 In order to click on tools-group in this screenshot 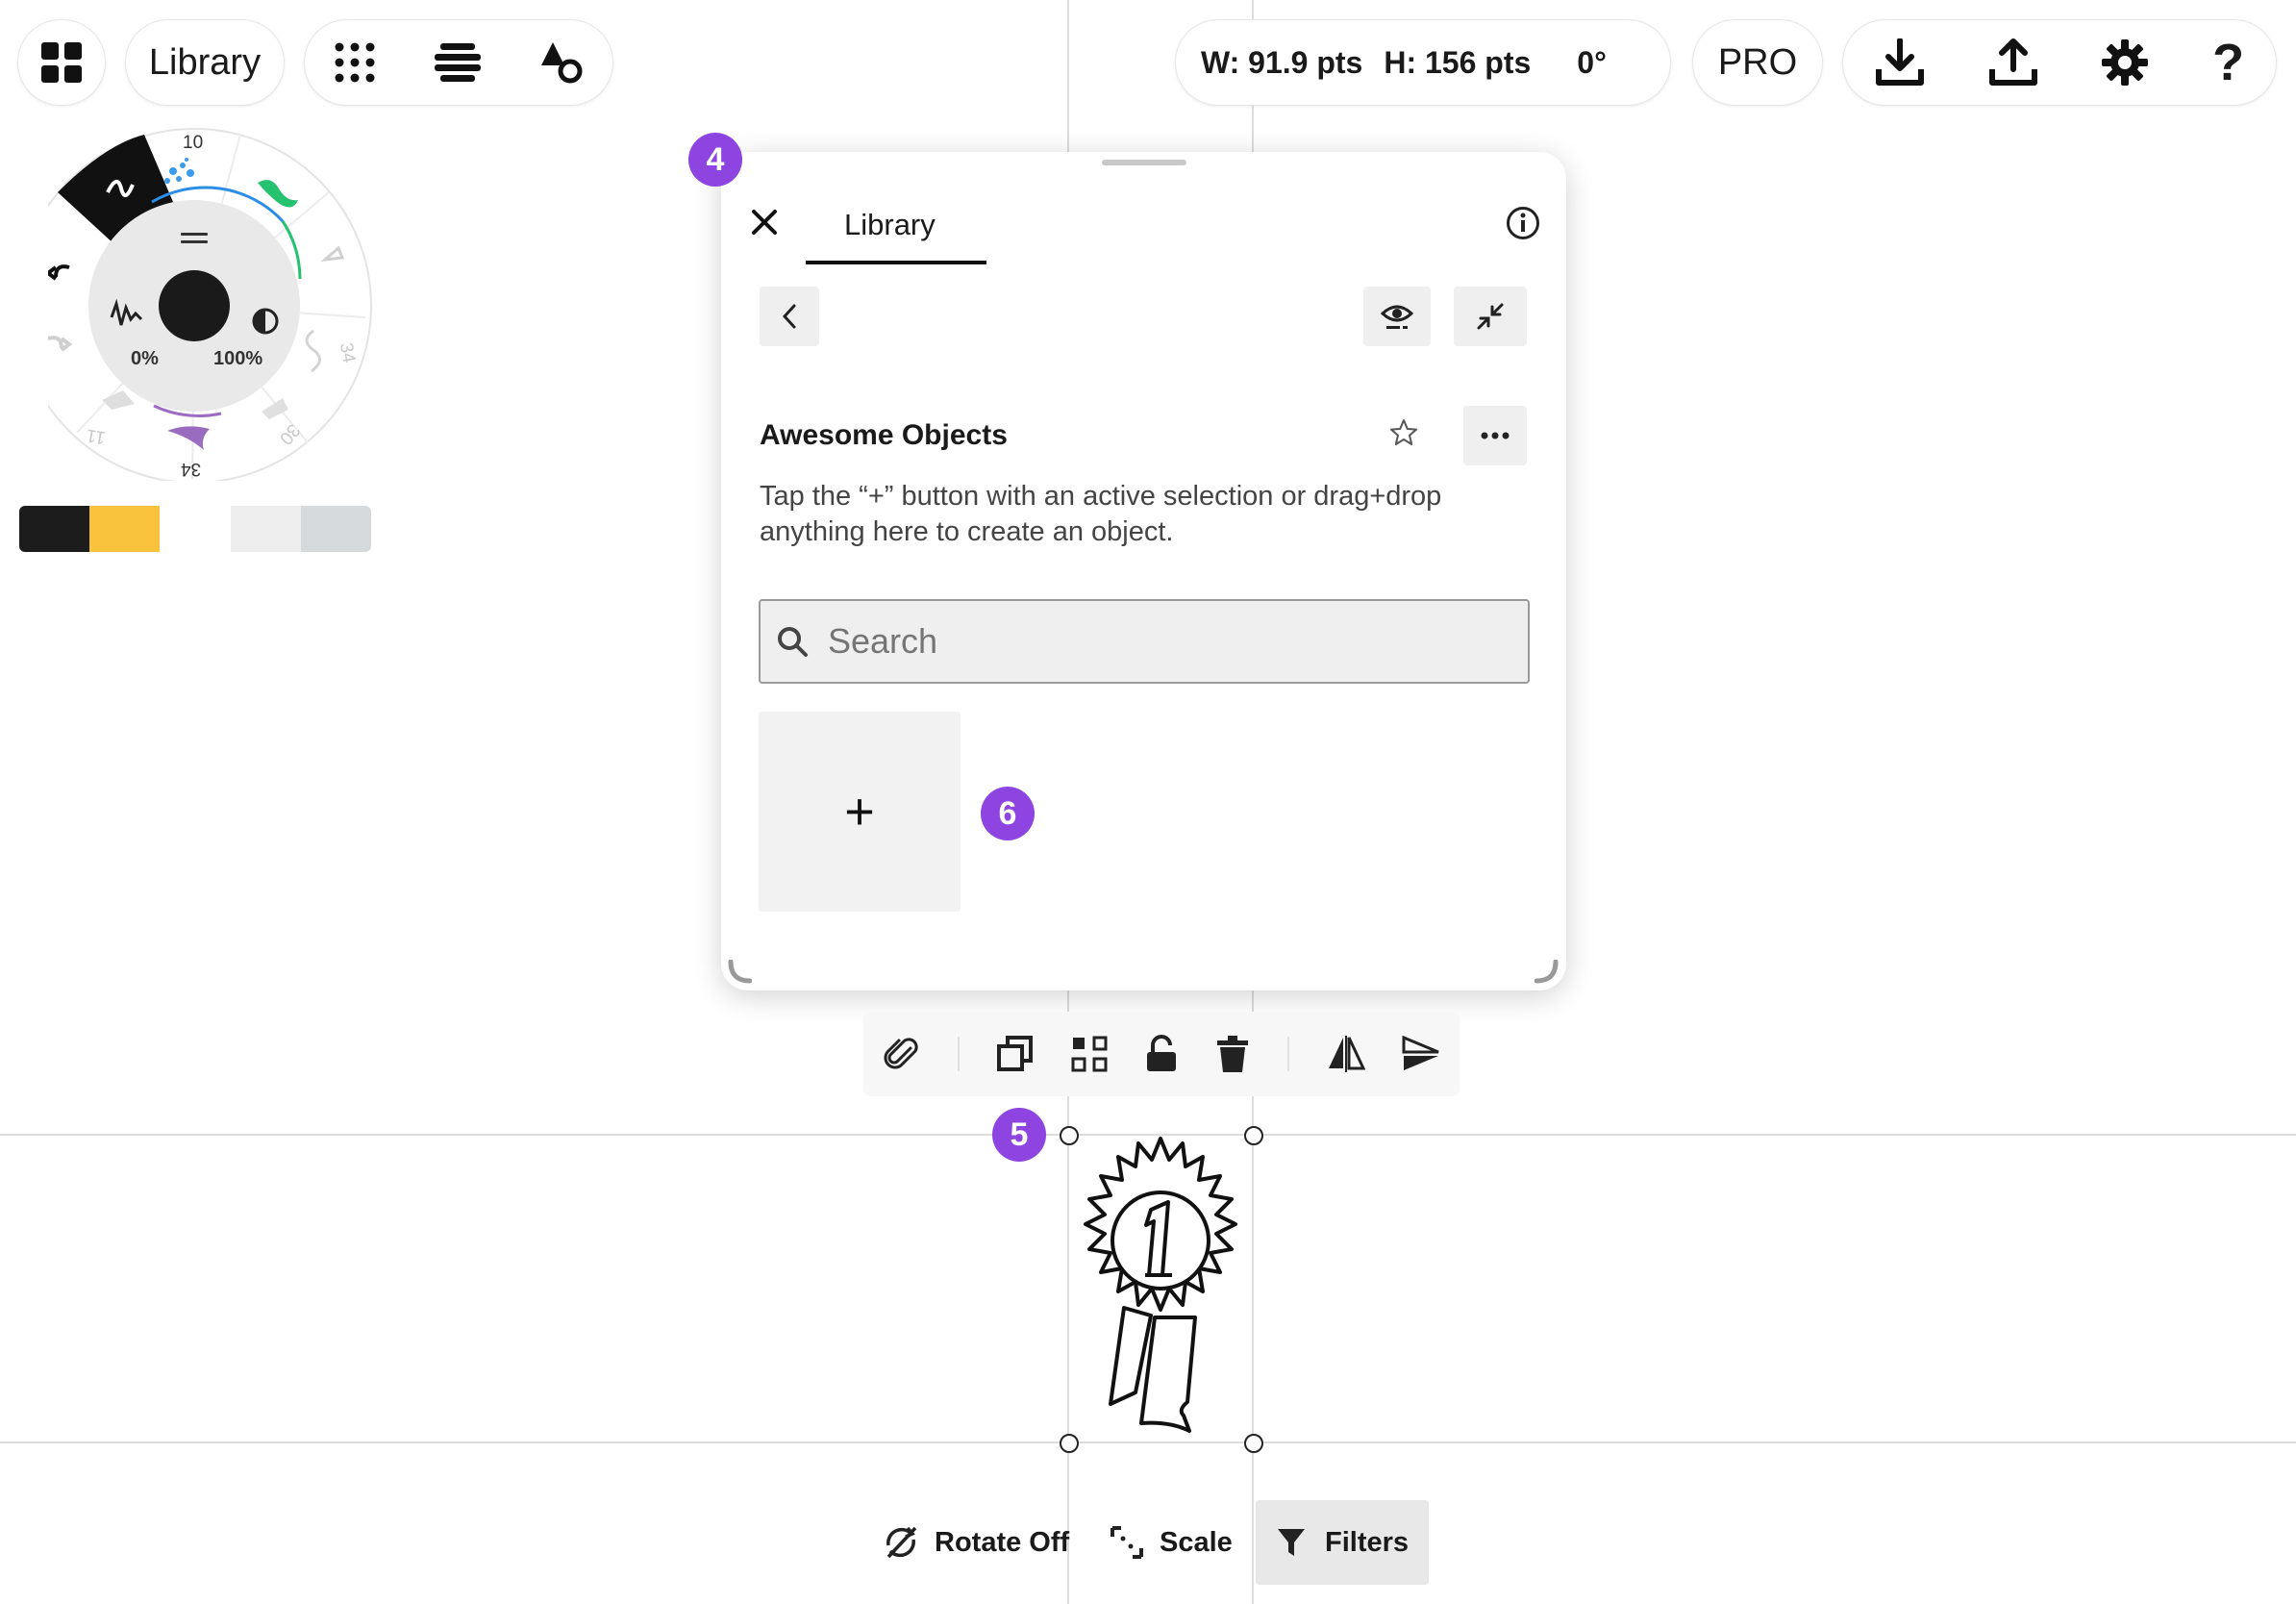, I will do `click(458, 62)`.